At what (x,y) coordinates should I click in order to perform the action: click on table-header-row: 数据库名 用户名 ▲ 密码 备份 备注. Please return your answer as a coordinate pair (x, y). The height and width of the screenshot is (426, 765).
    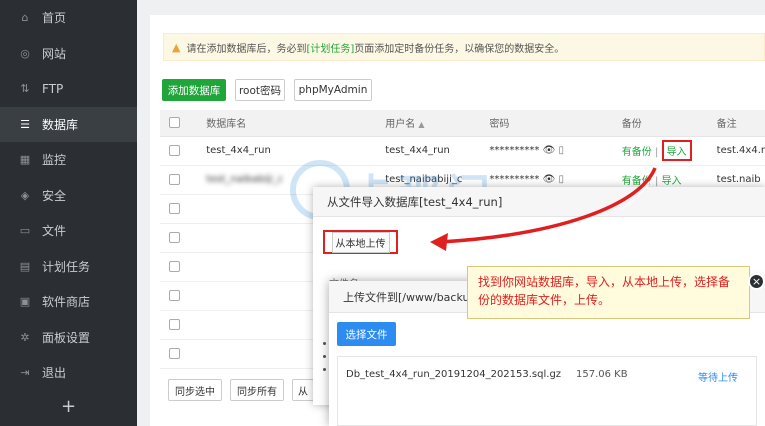
    Looking at the image, I should click on (462, 123).